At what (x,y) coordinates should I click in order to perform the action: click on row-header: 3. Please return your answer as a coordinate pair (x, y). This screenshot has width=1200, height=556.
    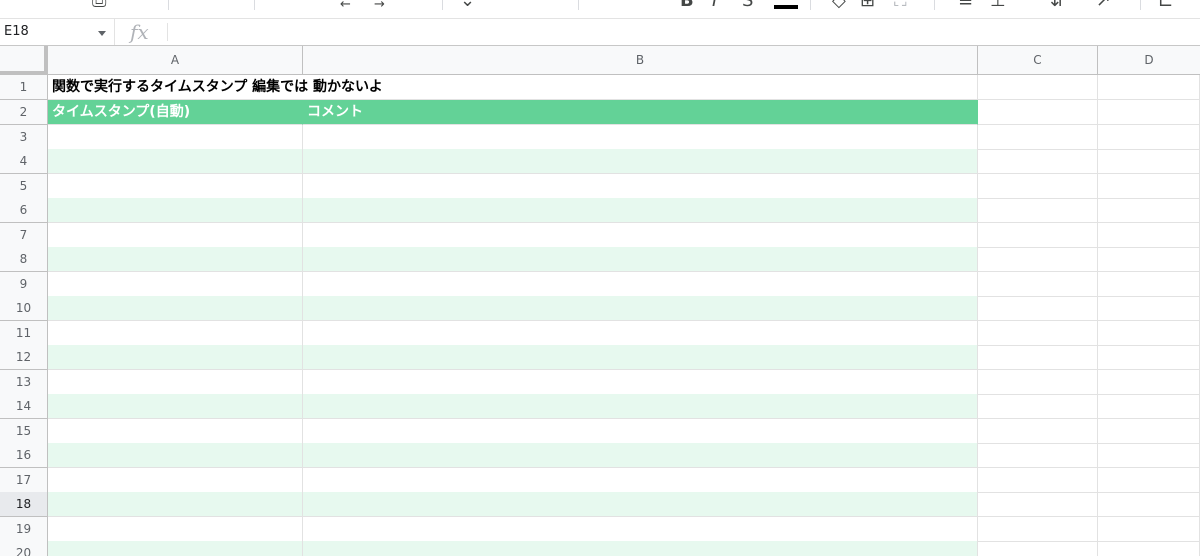
    Looking at the image, I should click on (24, 137).